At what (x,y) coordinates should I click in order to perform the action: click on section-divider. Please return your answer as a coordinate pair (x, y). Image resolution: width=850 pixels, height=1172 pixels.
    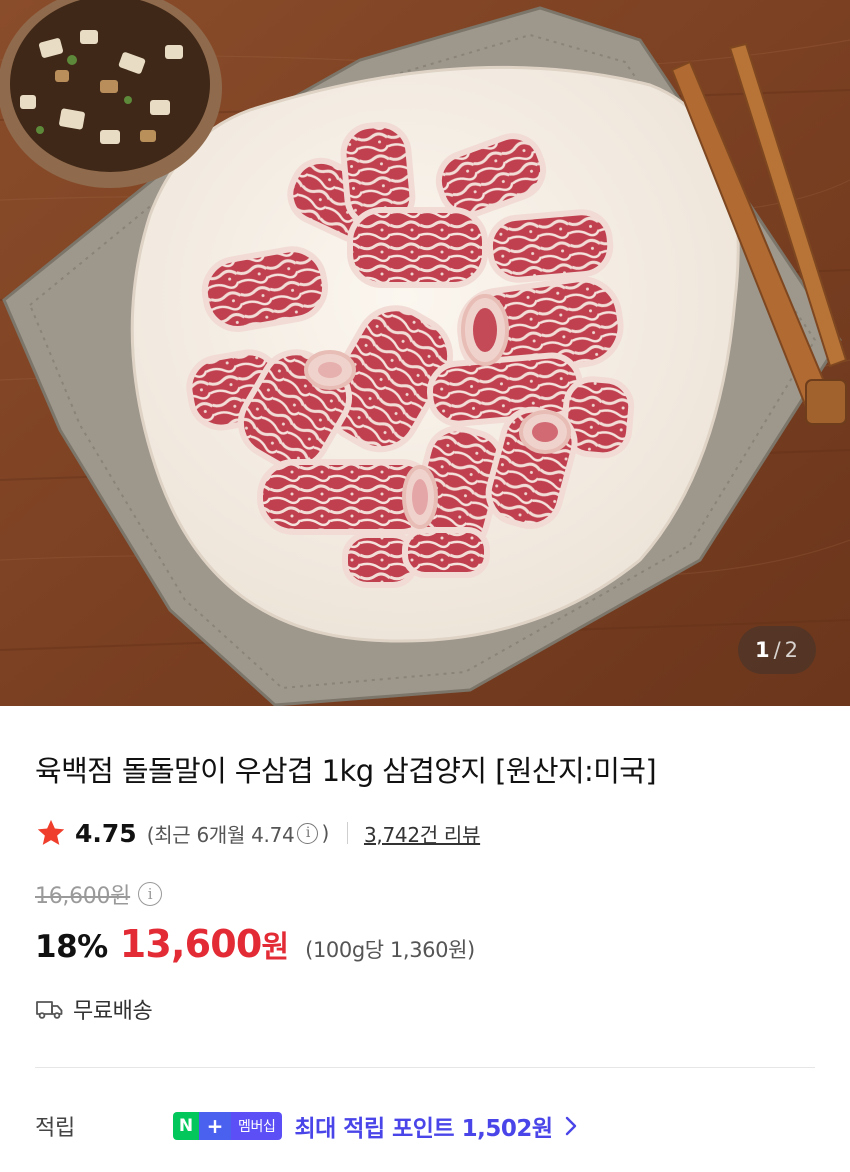
    Looking at the image, I should click on (425, 1067).